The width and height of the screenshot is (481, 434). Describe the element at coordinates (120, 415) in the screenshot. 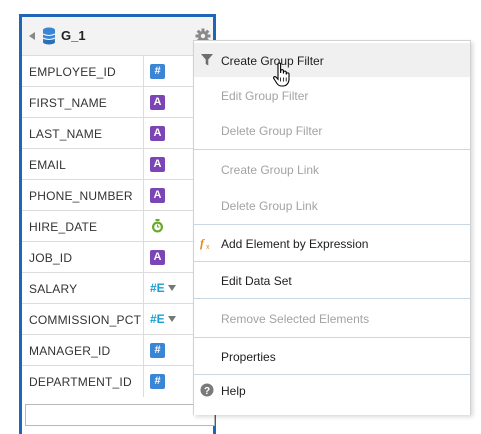

I see `group-footer-box` at that location.